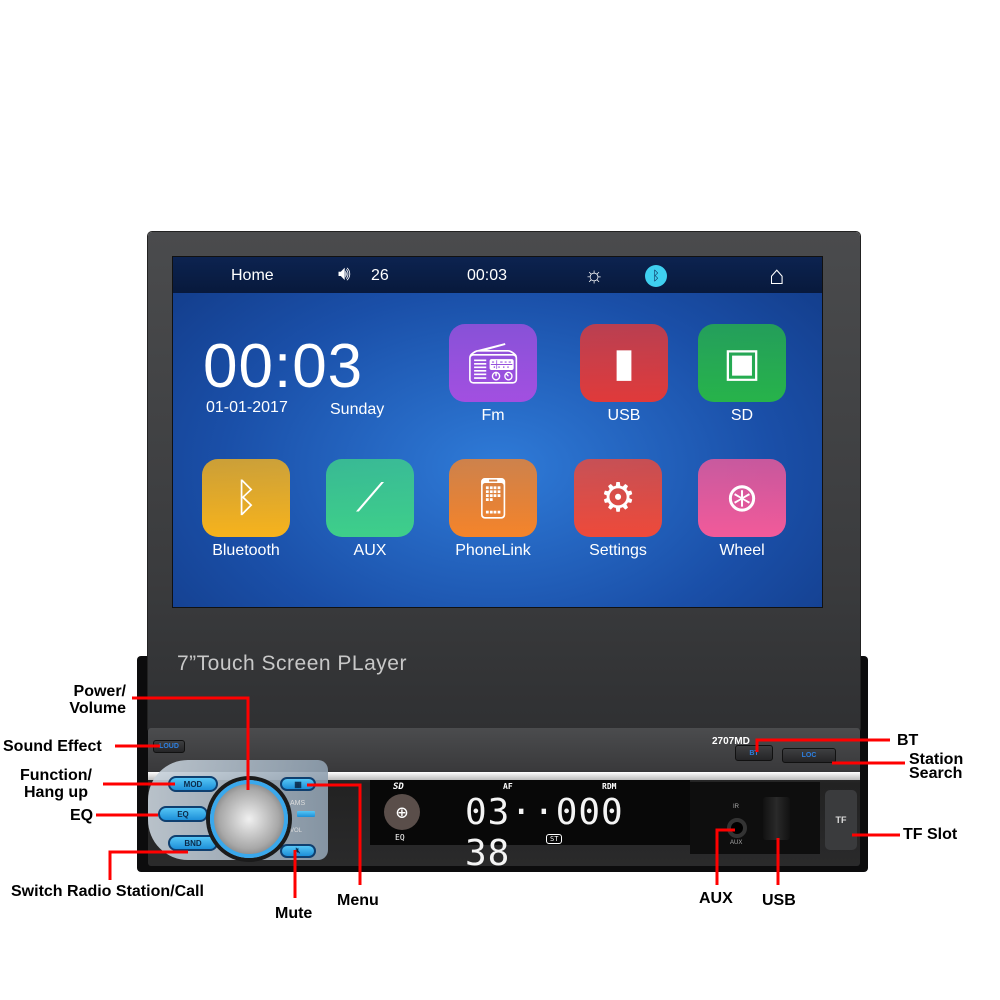  What do you see at coordinates (779, 900) in the screenshot?
I see `usb-annotation: USB` at bounding box center [779, 900].